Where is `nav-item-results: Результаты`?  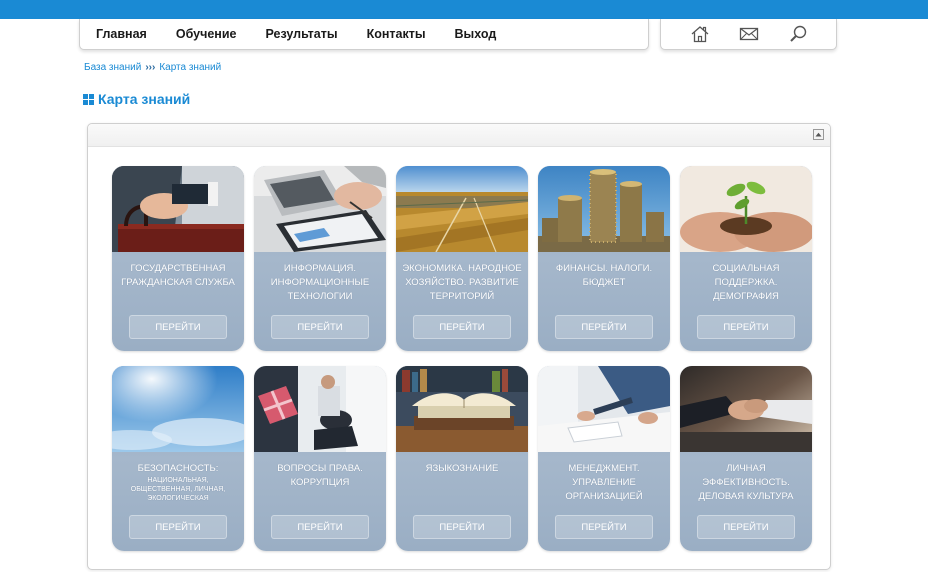 nav-item-results: Результаты is located at coordinates (301, 34).